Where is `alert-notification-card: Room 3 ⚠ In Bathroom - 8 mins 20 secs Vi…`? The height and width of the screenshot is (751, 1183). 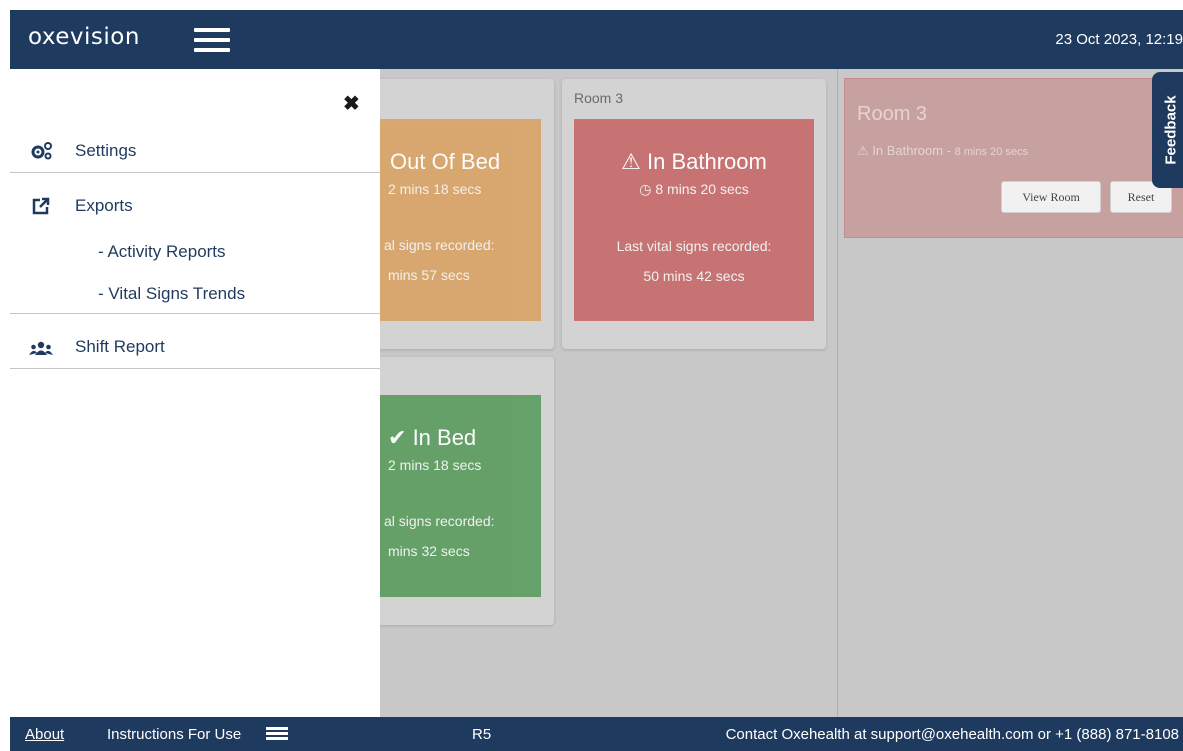
alert-notification-card: Room 3 ⚠ In Bathroom - 8 mins 20 secs Vi… is located at coordinates (1013, 158).